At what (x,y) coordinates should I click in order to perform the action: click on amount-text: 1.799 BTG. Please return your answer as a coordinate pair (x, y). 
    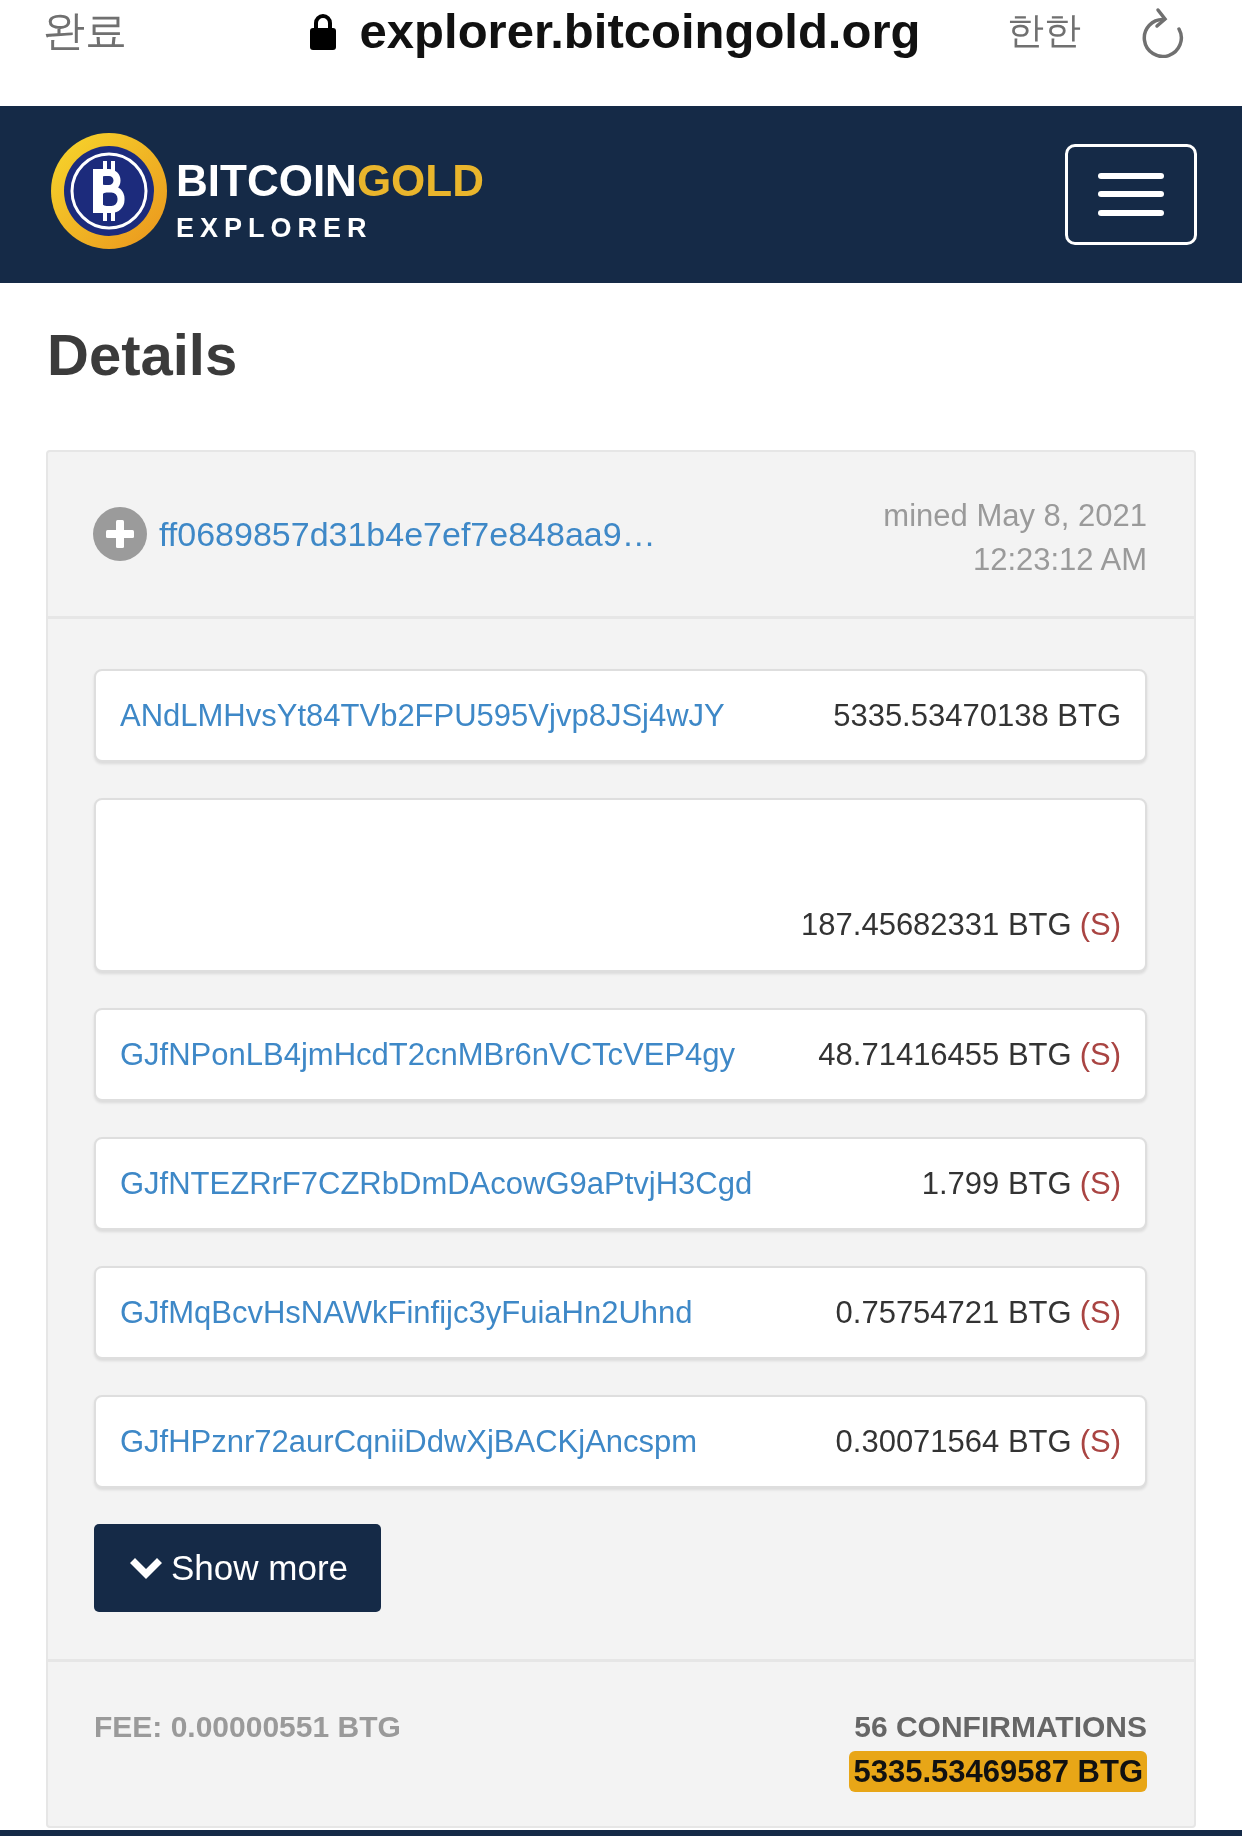
    Looking at the image, I should click on (996, 1183).